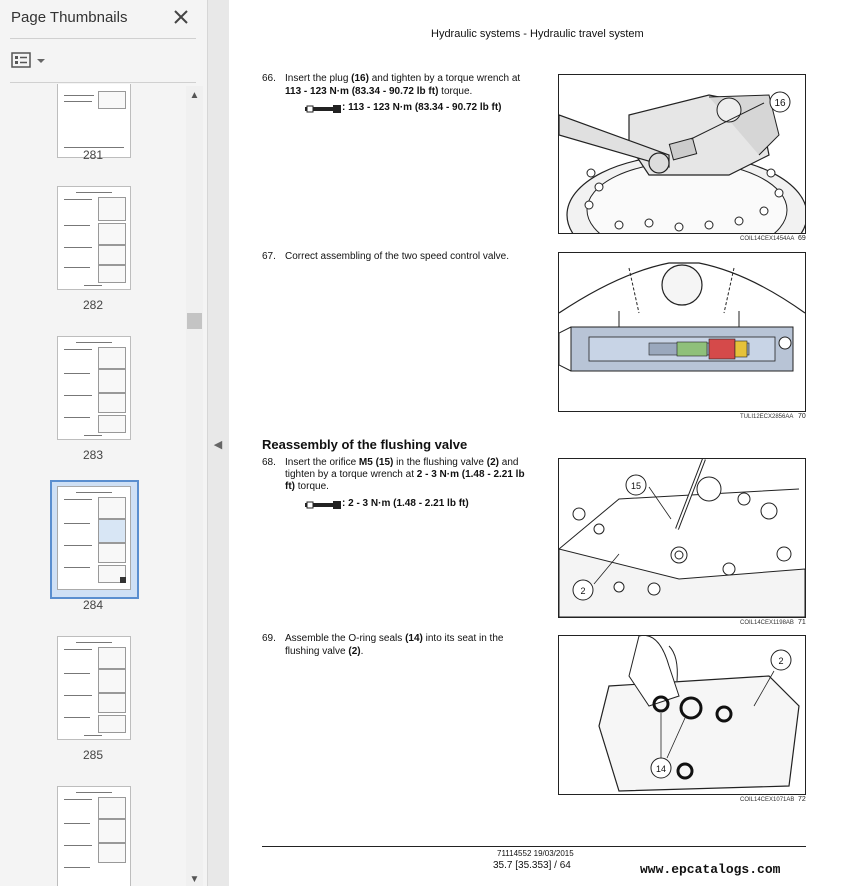 Image resolution: width=853 pixels, height=886 pixels. What do you see at coordinates (94, 538) in the screenshot?
I see `page-thumbnail-selected` at bounding box center [94, 538].